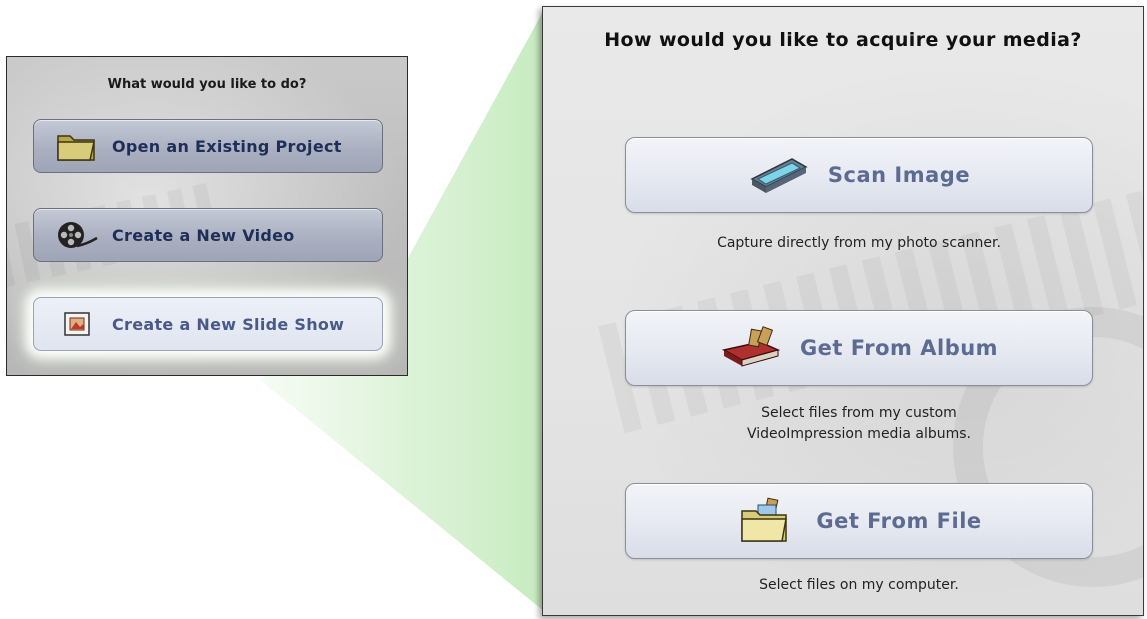 This screenshot has width=1147, height=619. What do you see at coordinates (751, 348) in the screenshot?
I see `photo-album-icon` at bounding box center [751, 348].